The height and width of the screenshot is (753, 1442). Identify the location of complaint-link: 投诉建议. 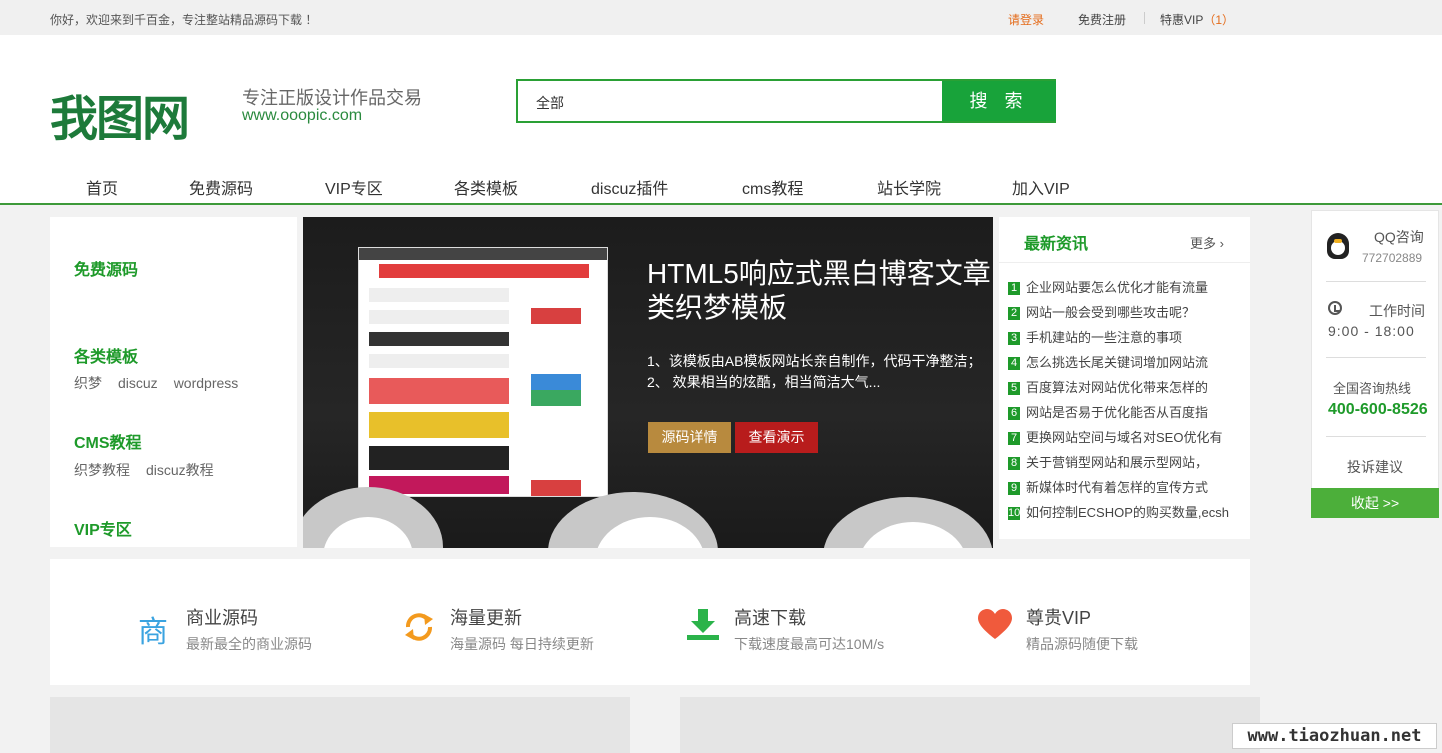
(1375, 467).